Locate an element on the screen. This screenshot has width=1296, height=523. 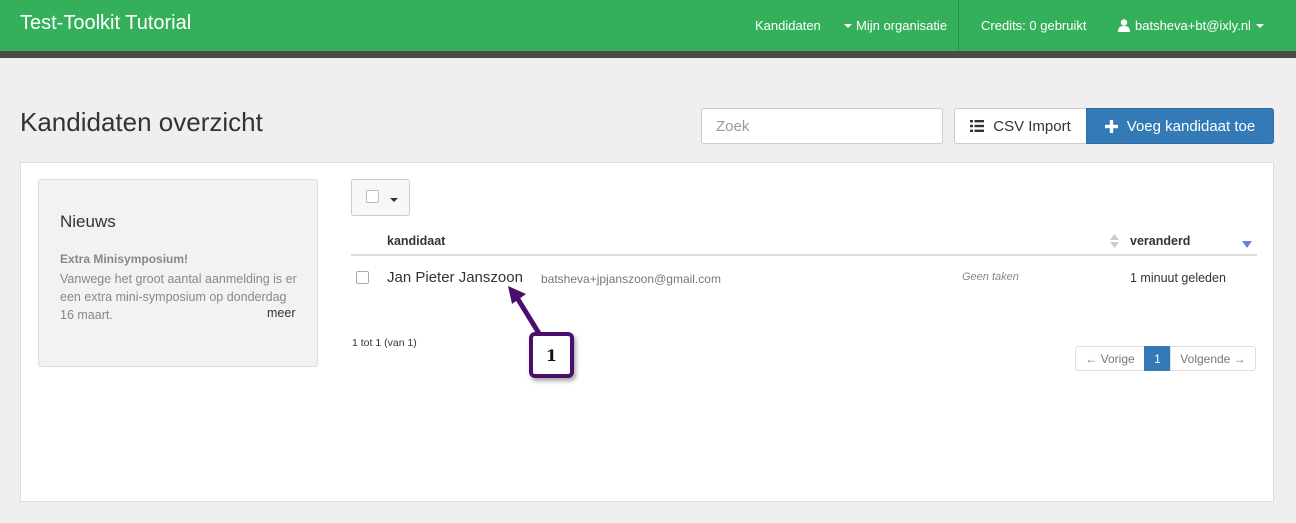
pagination-page-current: 1 is located at coordinates (1157, 358).